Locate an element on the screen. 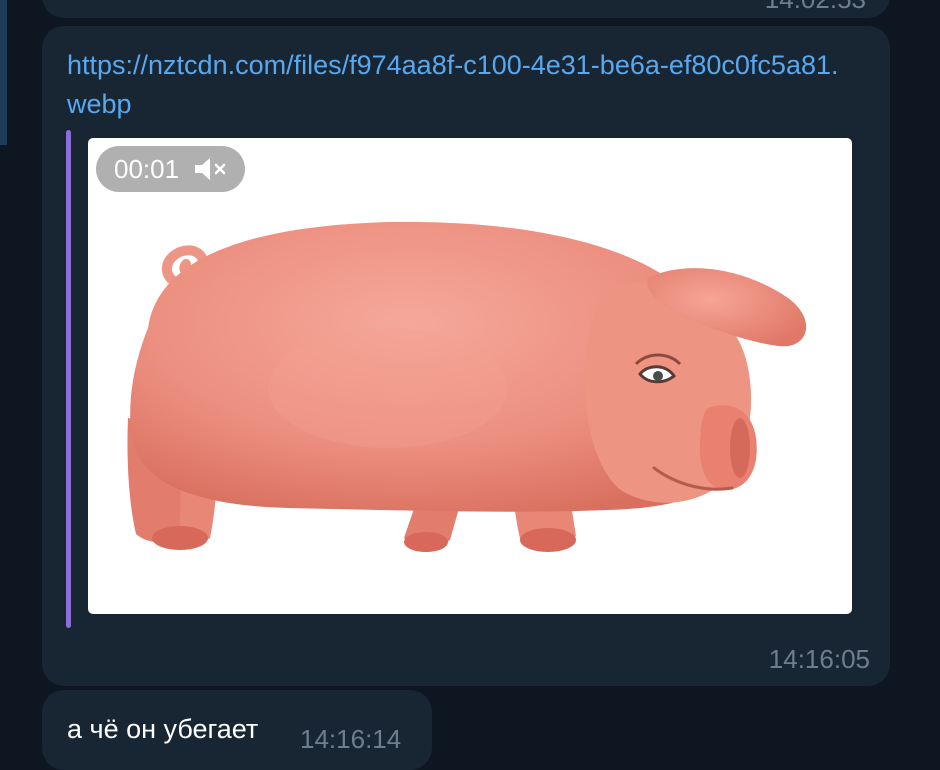 The image size is (940, 770). video-duration-badge: 00:01 is located at coordinates (171, 169).